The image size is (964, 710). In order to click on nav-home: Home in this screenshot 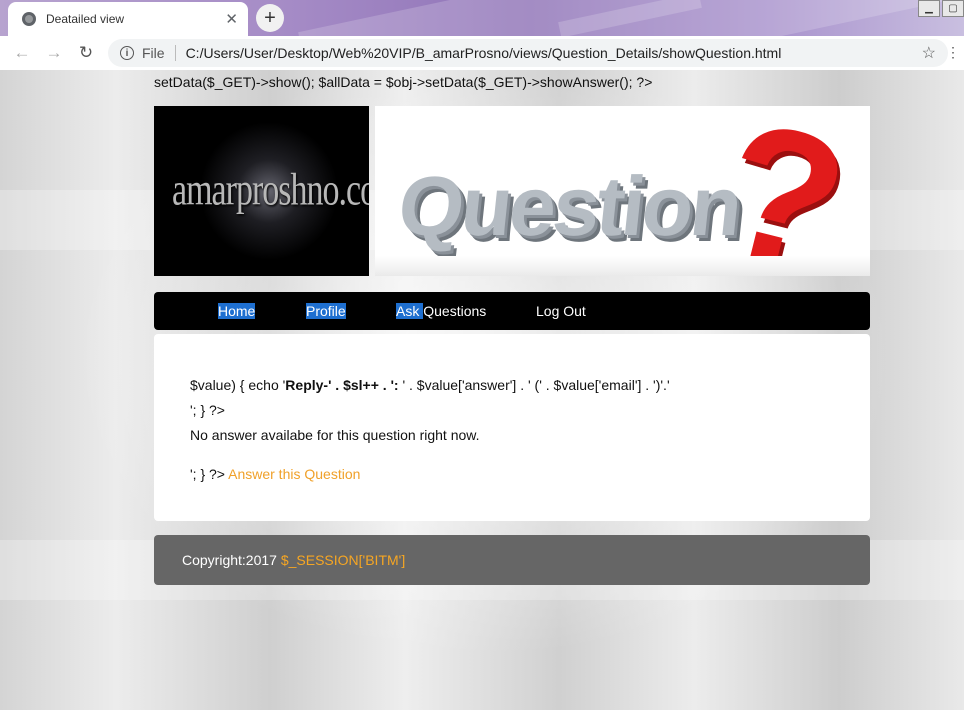, I will do `click(237, 311)`.